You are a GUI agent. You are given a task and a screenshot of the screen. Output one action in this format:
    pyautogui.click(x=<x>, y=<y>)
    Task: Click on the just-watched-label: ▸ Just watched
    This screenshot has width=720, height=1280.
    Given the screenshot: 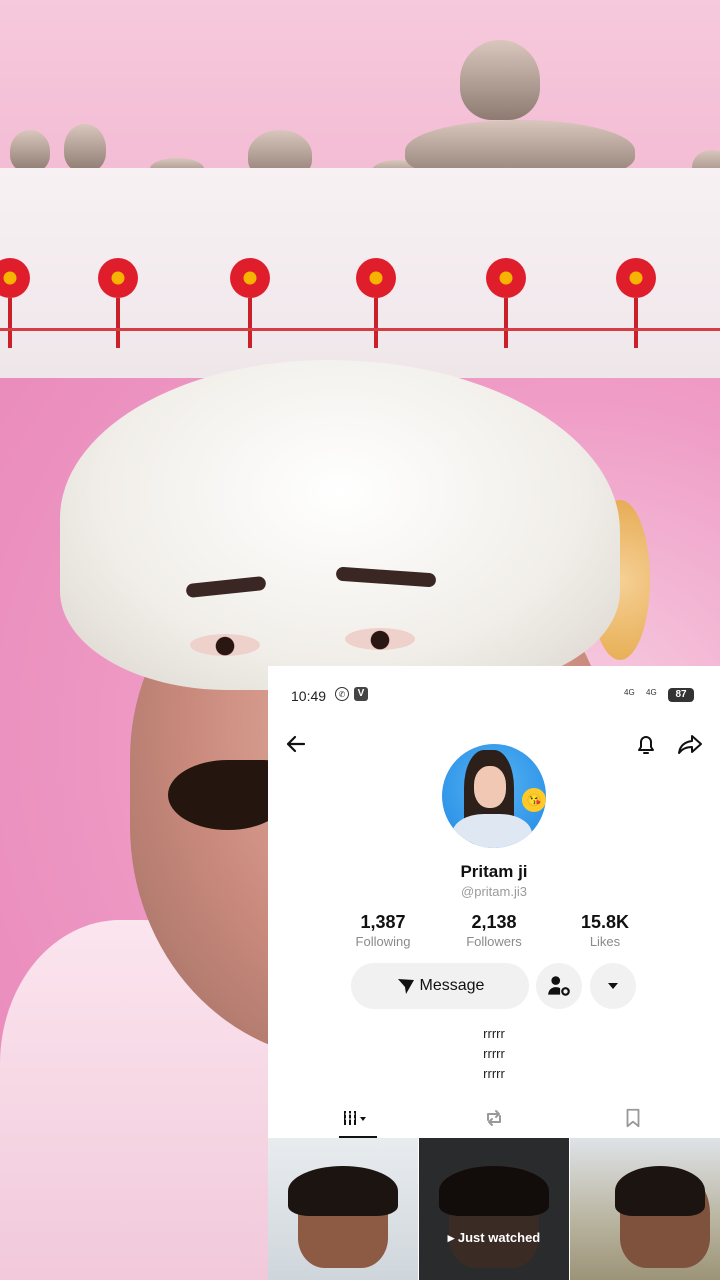 What is the action you would take?
    pyautogui.click(x=494, y=1237)
    